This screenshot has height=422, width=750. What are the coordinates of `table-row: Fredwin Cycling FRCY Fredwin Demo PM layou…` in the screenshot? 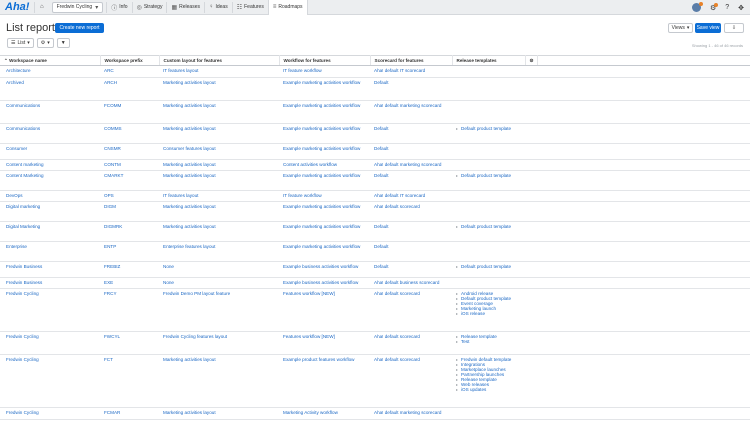 It's located at (375, 310).